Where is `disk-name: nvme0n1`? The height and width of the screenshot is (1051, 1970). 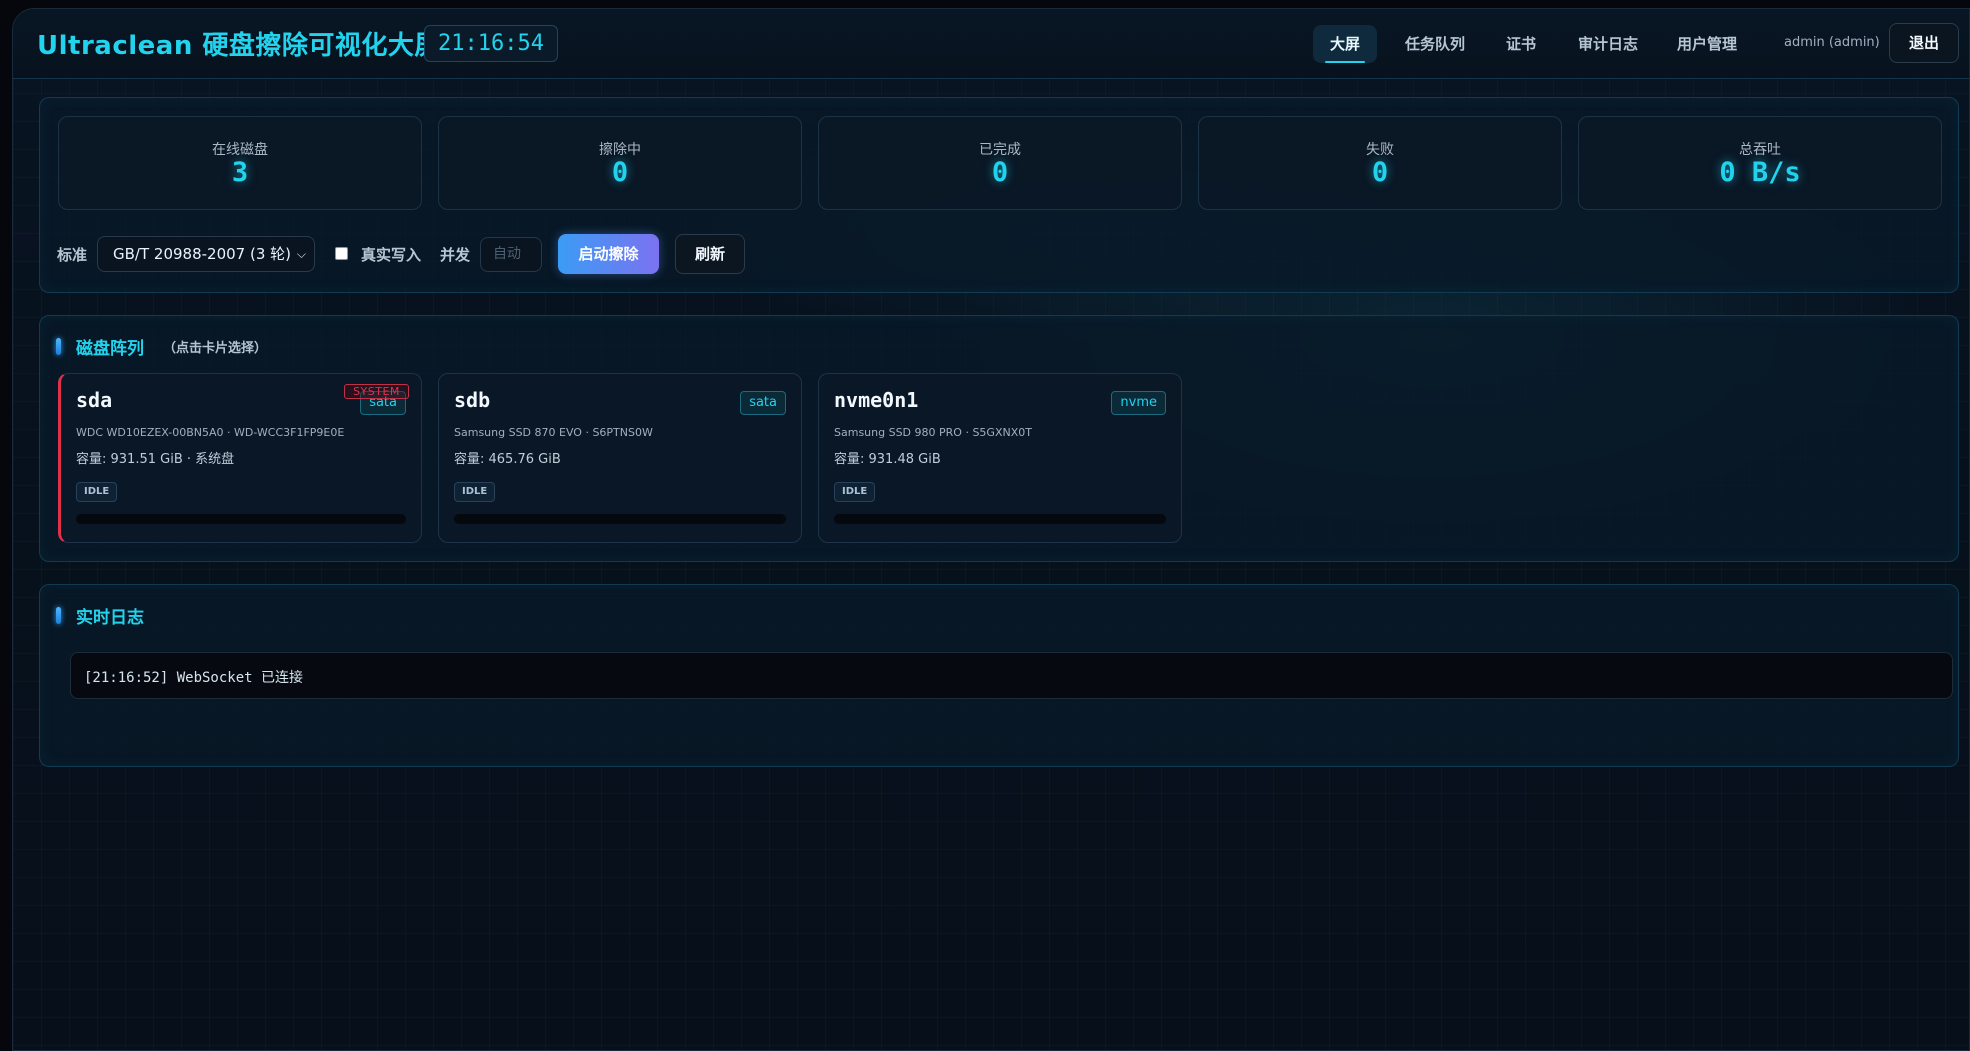
disk-name: nvme0n1 is located at coordinates (876, 400).